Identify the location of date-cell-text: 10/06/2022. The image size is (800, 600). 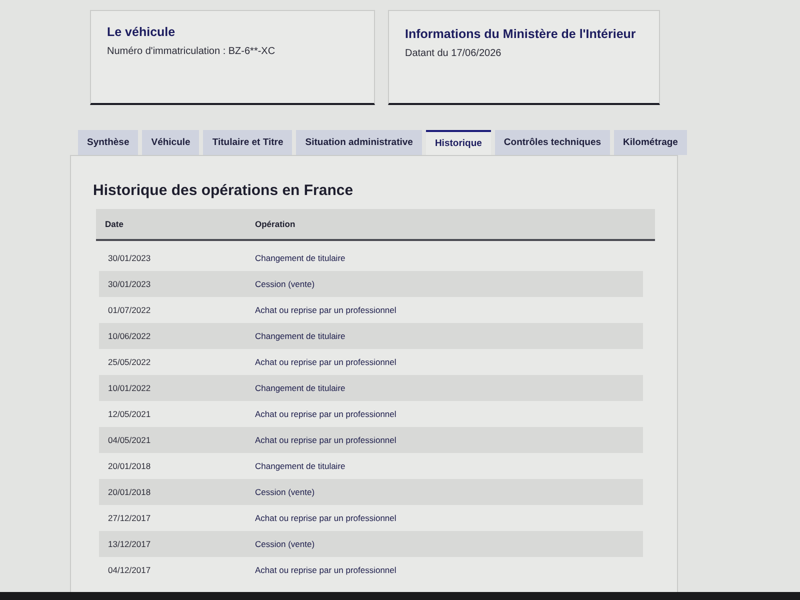
(129, 336).